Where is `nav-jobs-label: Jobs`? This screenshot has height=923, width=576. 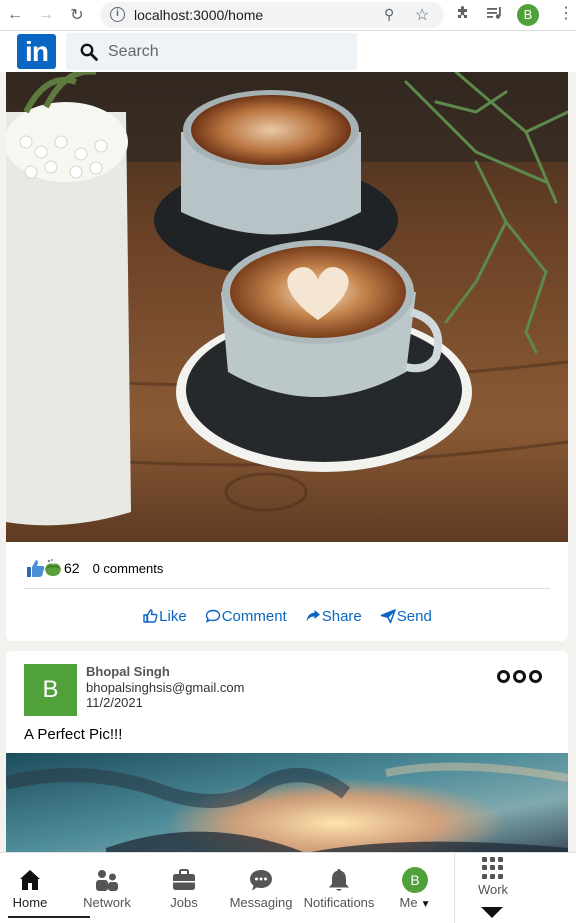
nav-jobs-label: Jobs is located at coordinates (184, 902).